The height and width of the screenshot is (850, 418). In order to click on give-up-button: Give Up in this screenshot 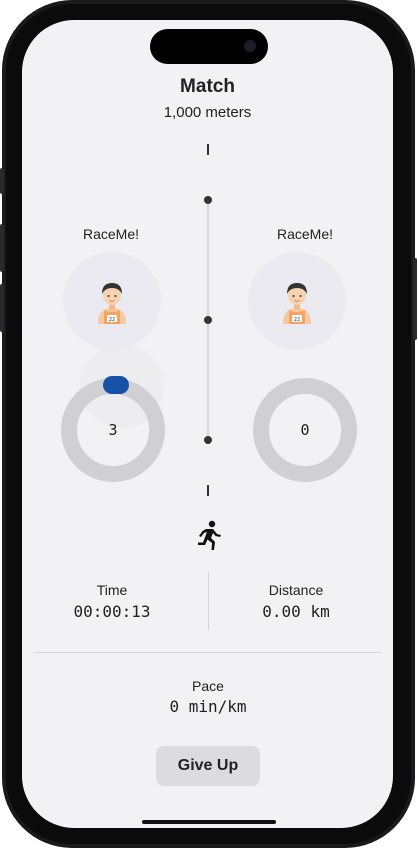, I will do `click(208, 766)`.